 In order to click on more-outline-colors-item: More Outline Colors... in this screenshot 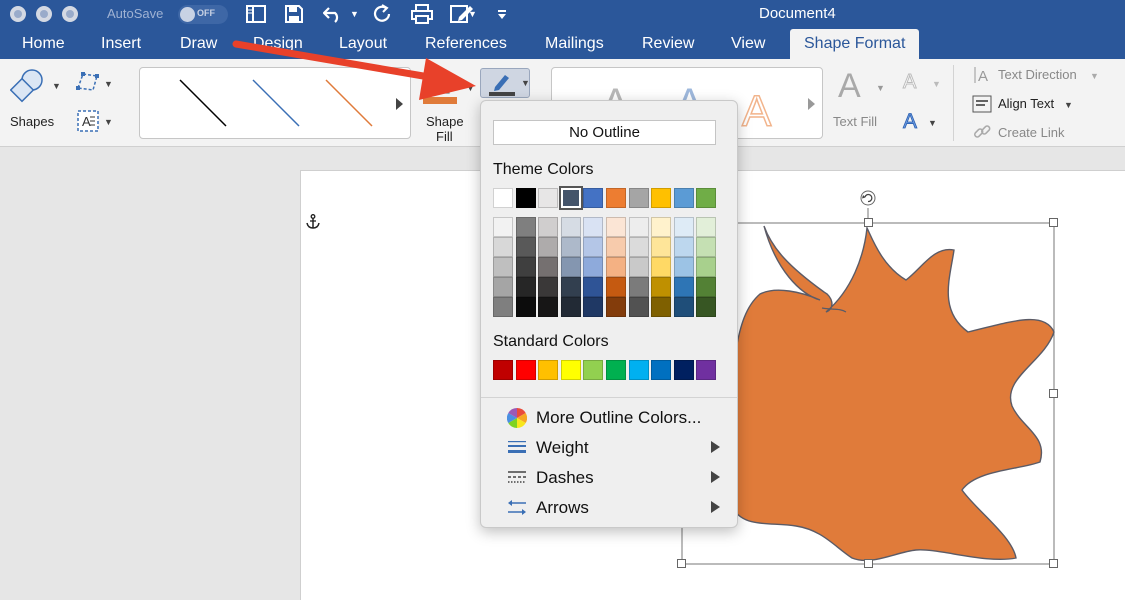, I will do `click(609, 418)`.